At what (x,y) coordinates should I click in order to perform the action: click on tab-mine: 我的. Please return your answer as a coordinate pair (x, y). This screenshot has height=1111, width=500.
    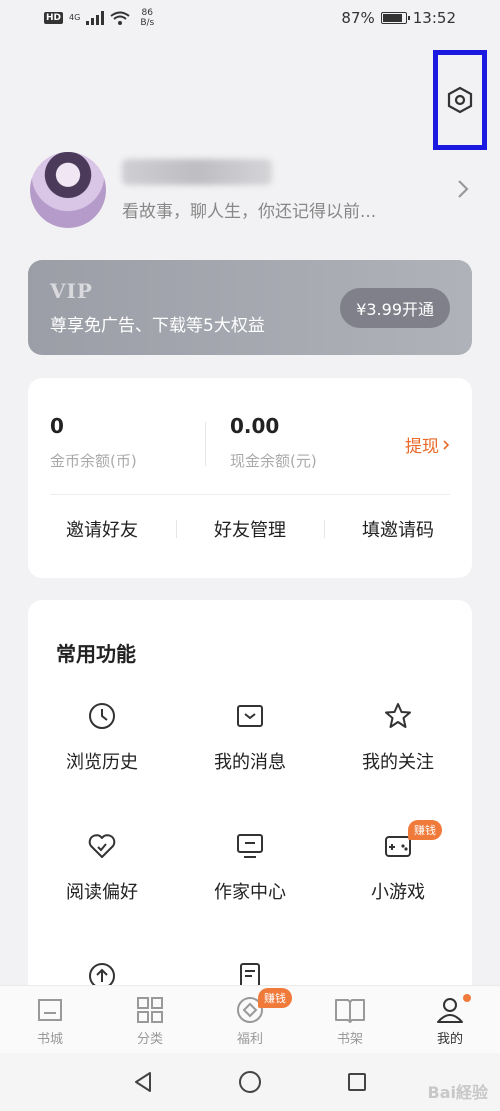
    Looking at the image, I should click on (450, 1019).